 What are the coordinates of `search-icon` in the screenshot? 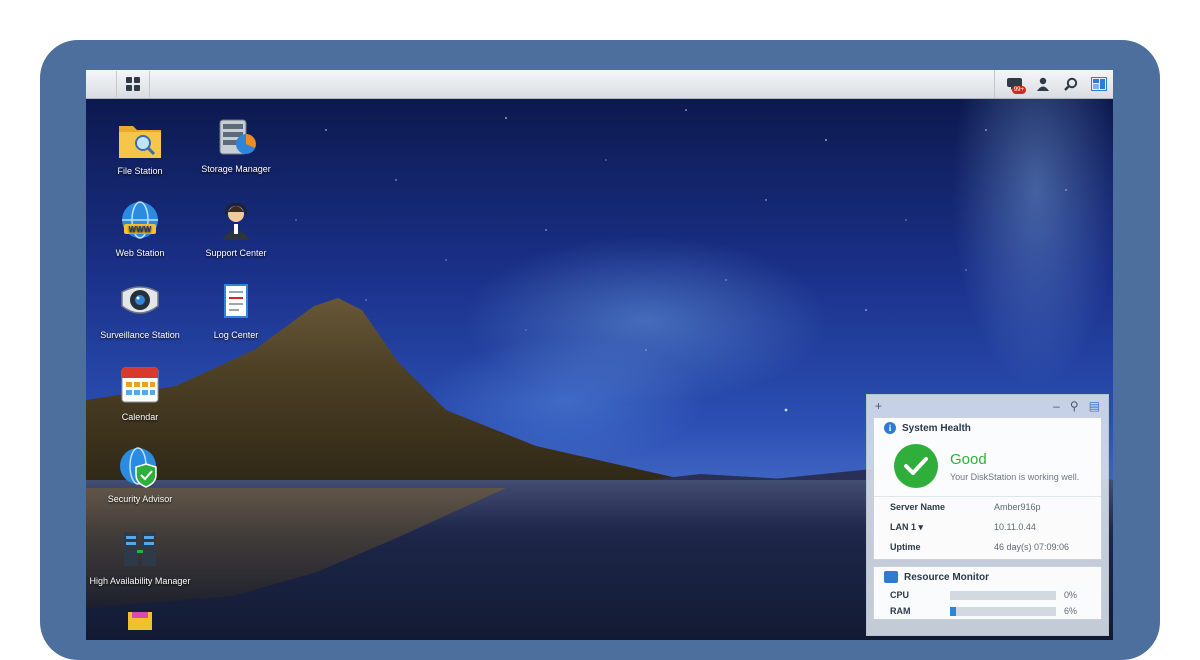 It's located at (1071, 84).